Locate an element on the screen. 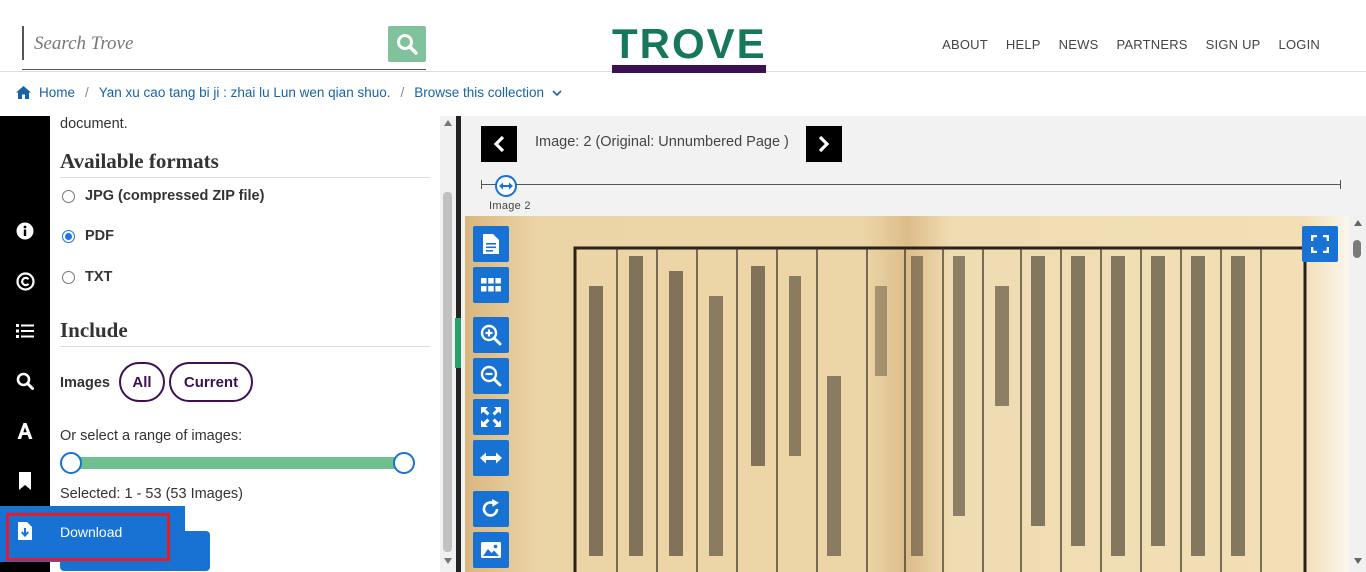 Image resolution: width=1366 pixels, height=572 pixels. nav-news: NEWS is located at coordinates (1079, 44).